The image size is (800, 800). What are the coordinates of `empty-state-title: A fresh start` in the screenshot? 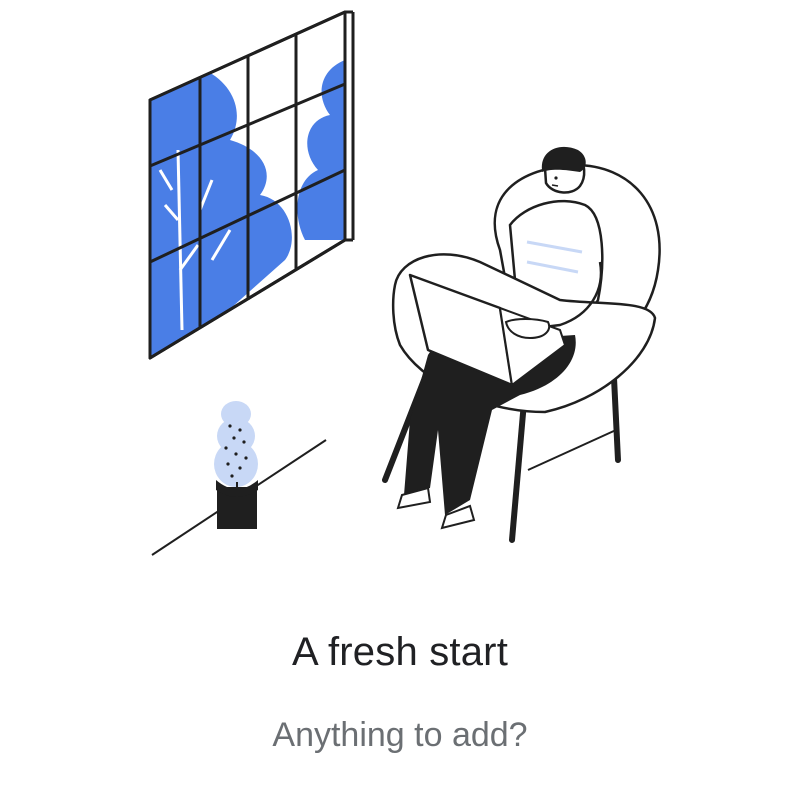 It's located at (400, 652).